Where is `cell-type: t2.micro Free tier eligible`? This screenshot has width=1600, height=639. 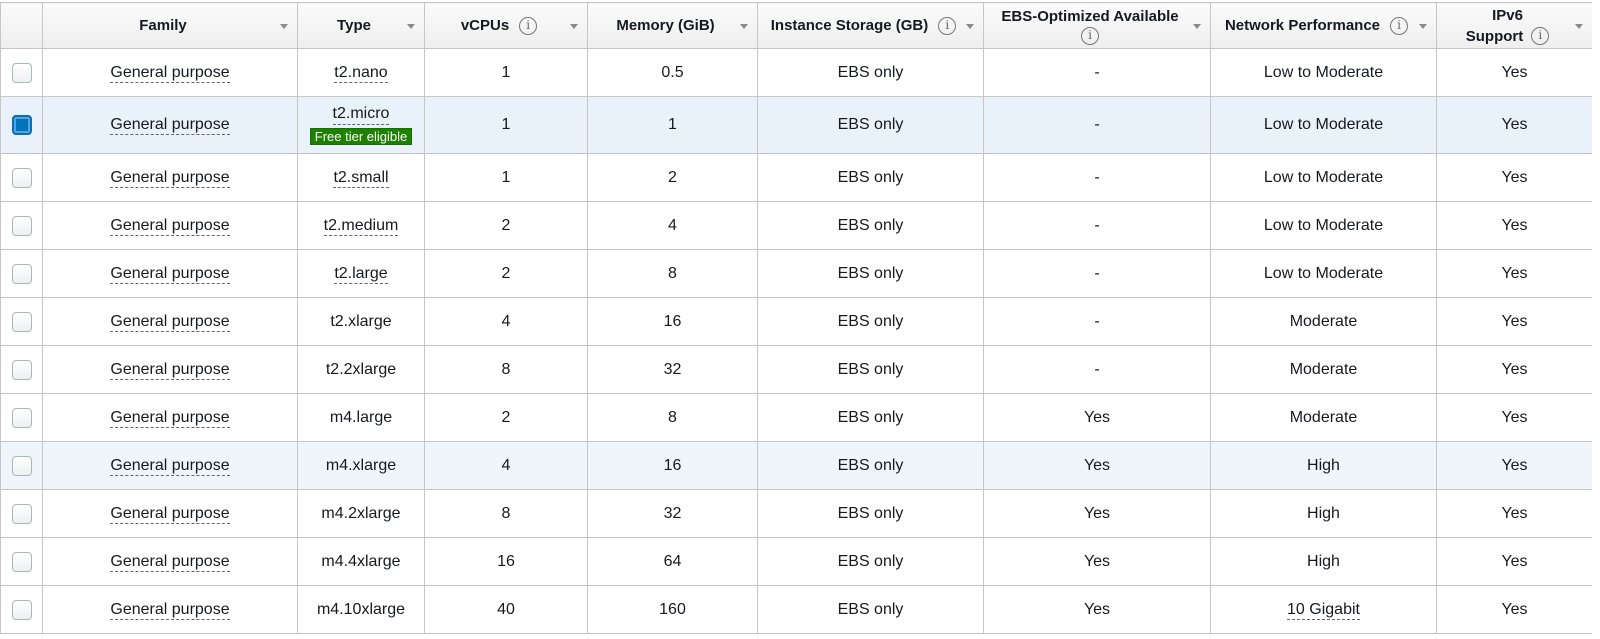
cell-type: t2.micro Free tier eligible is located at coordinates (361, 125).